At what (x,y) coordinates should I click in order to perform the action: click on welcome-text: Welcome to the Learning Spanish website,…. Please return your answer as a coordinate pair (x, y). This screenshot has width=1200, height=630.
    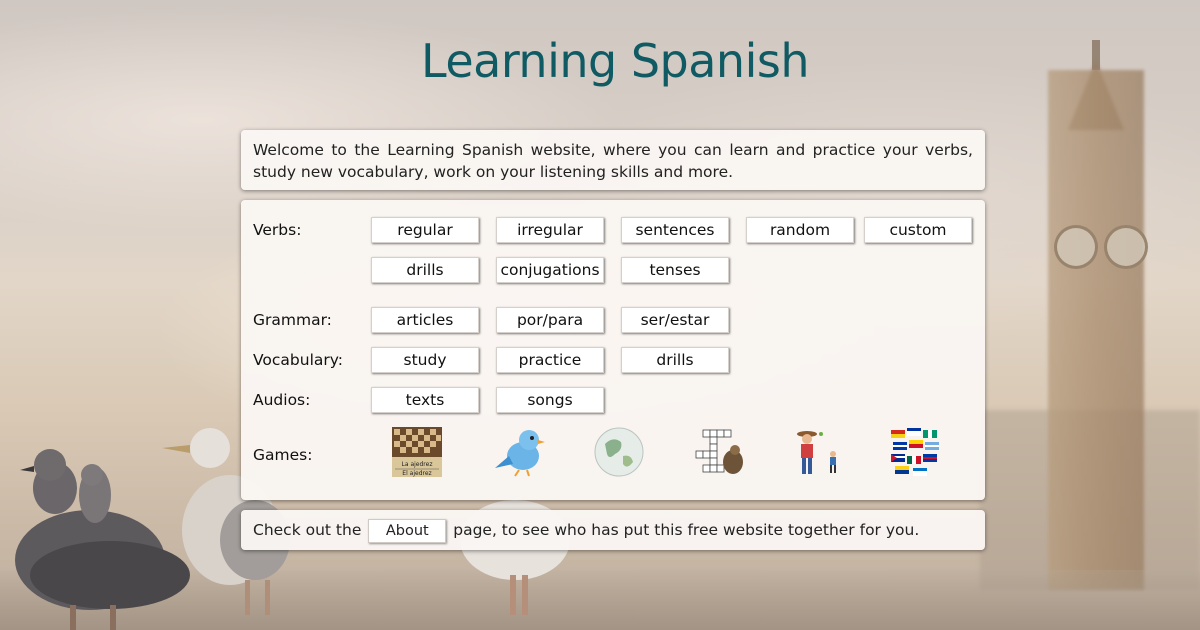
    Looking at the image, I should click on (613, 161).